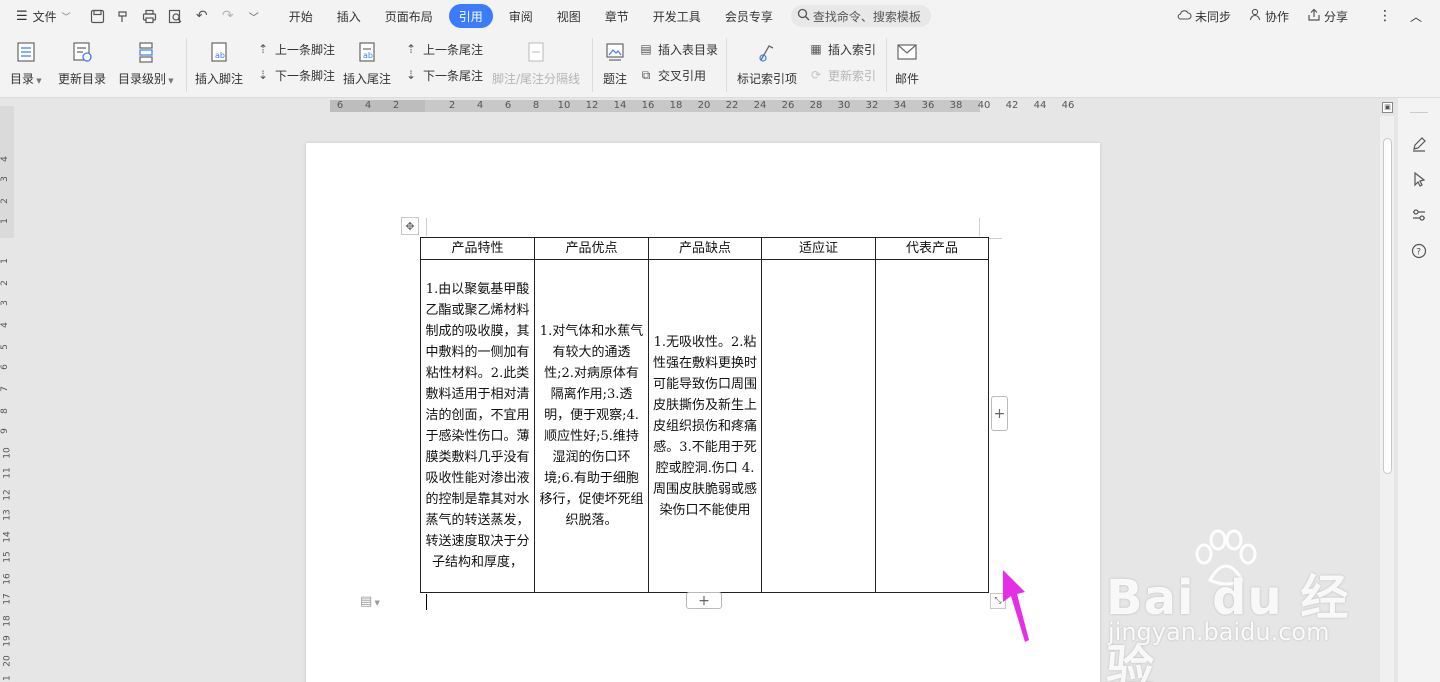 The width and height of the screenshot is (1440, 682). Describe the element at coordinates (7, 515) in the screenshot. I see `ruler-number: 13` at that location.